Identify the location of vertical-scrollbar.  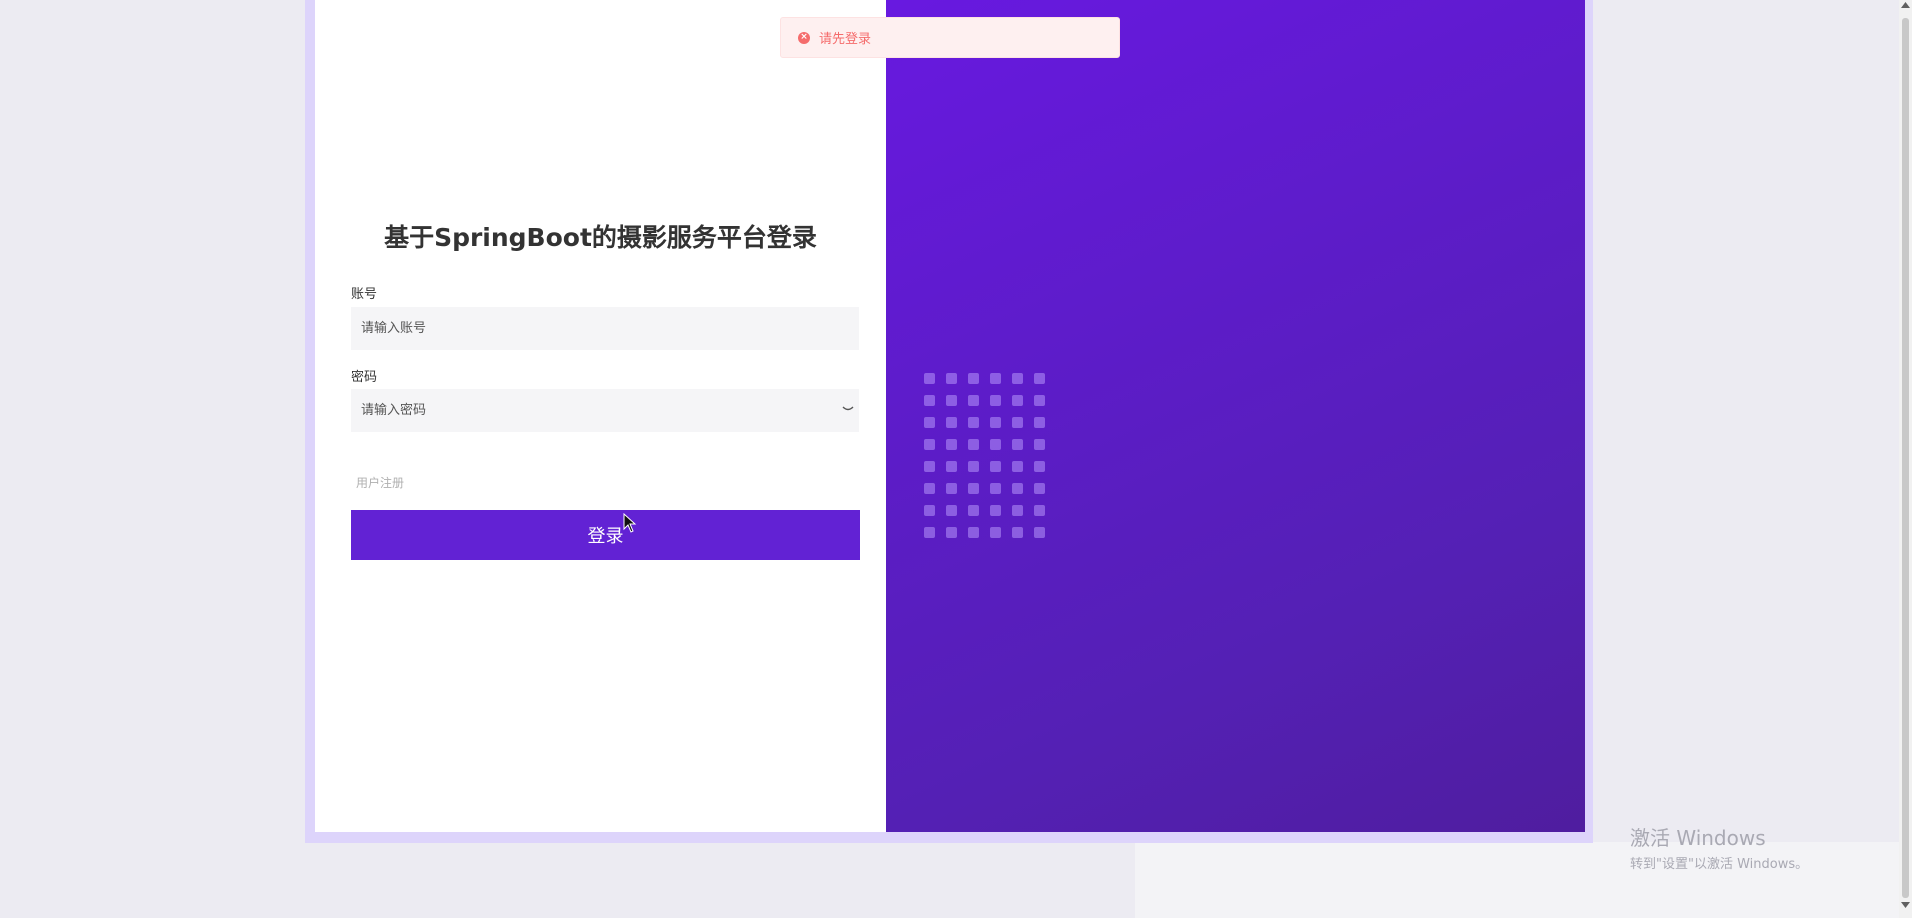
(1905, 459).